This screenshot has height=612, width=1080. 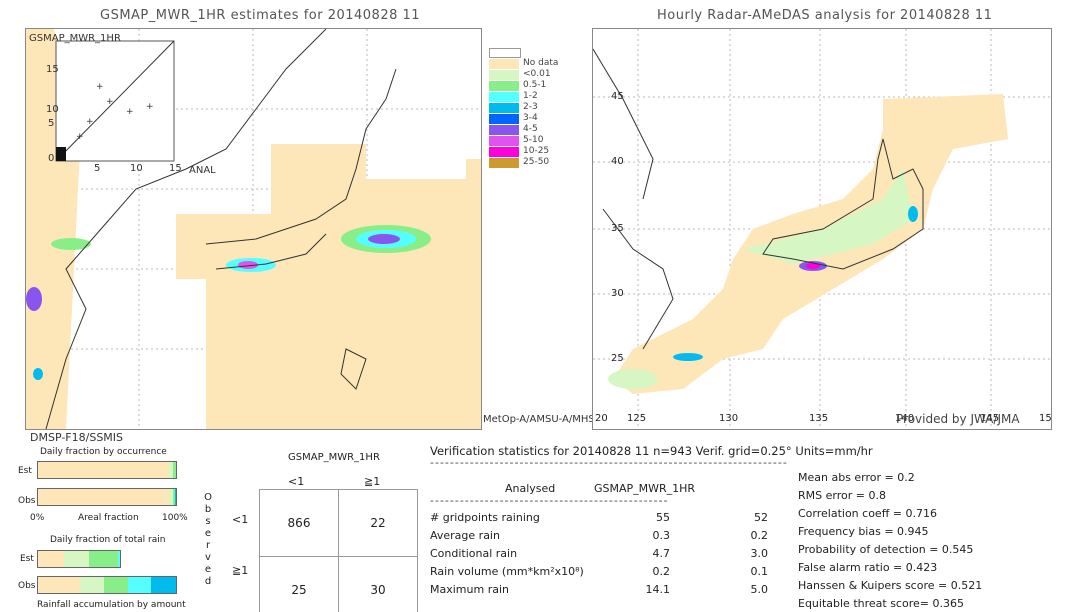 I want to click on lat-tick: 20, so click(x=601, y=418).